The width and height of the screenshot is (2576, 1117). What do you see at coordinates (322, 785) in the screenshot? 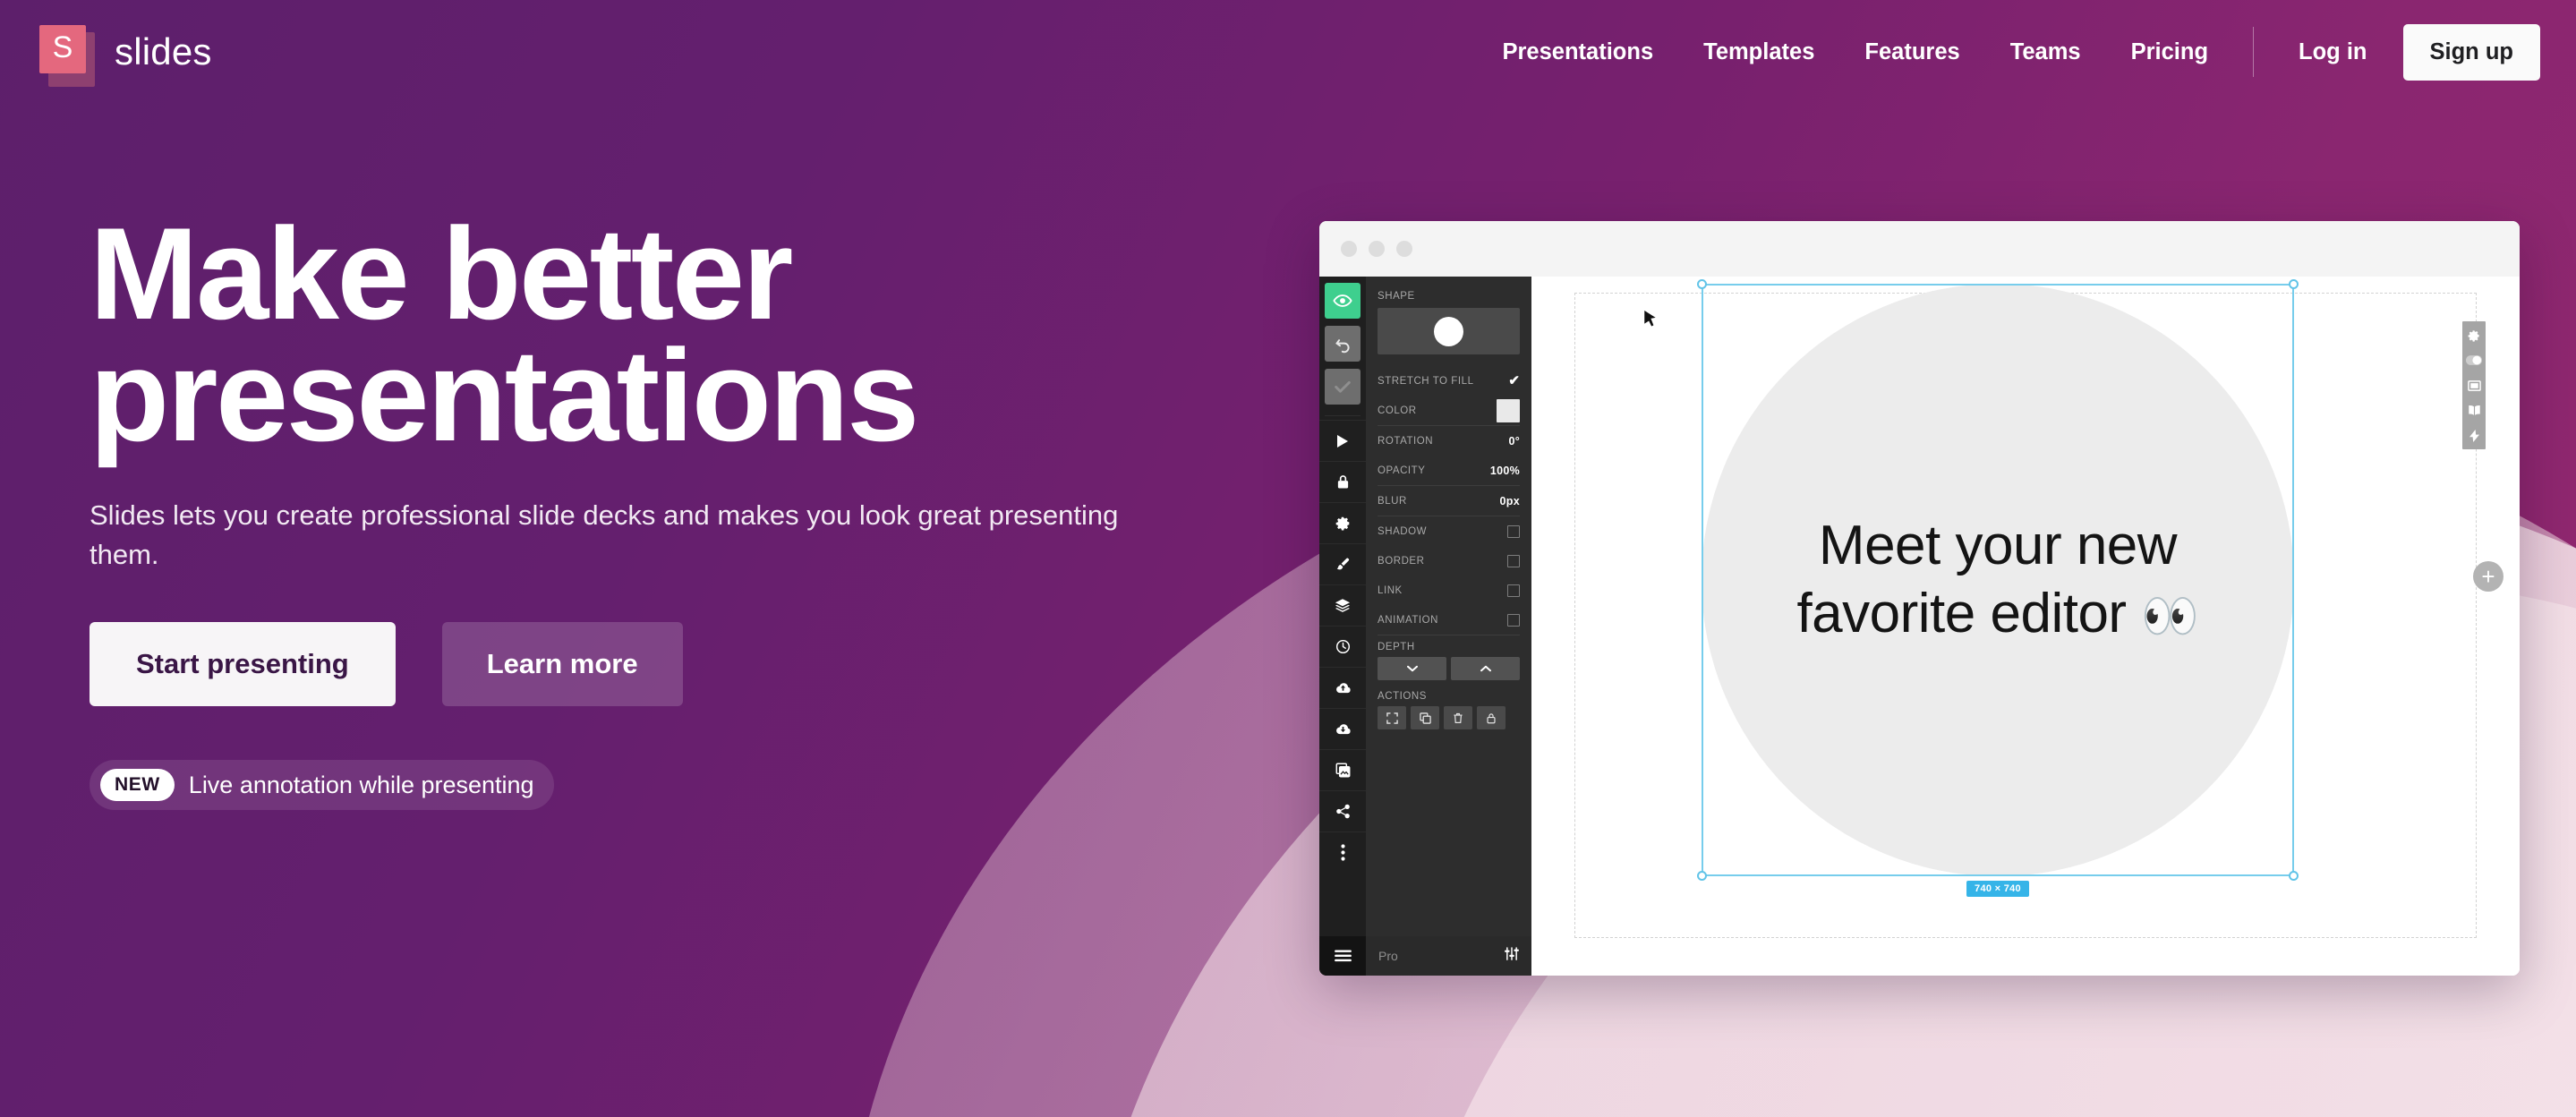
I see `new-feature-banner: NEW Live annotation while presenting` at bounding box center [322, 785].